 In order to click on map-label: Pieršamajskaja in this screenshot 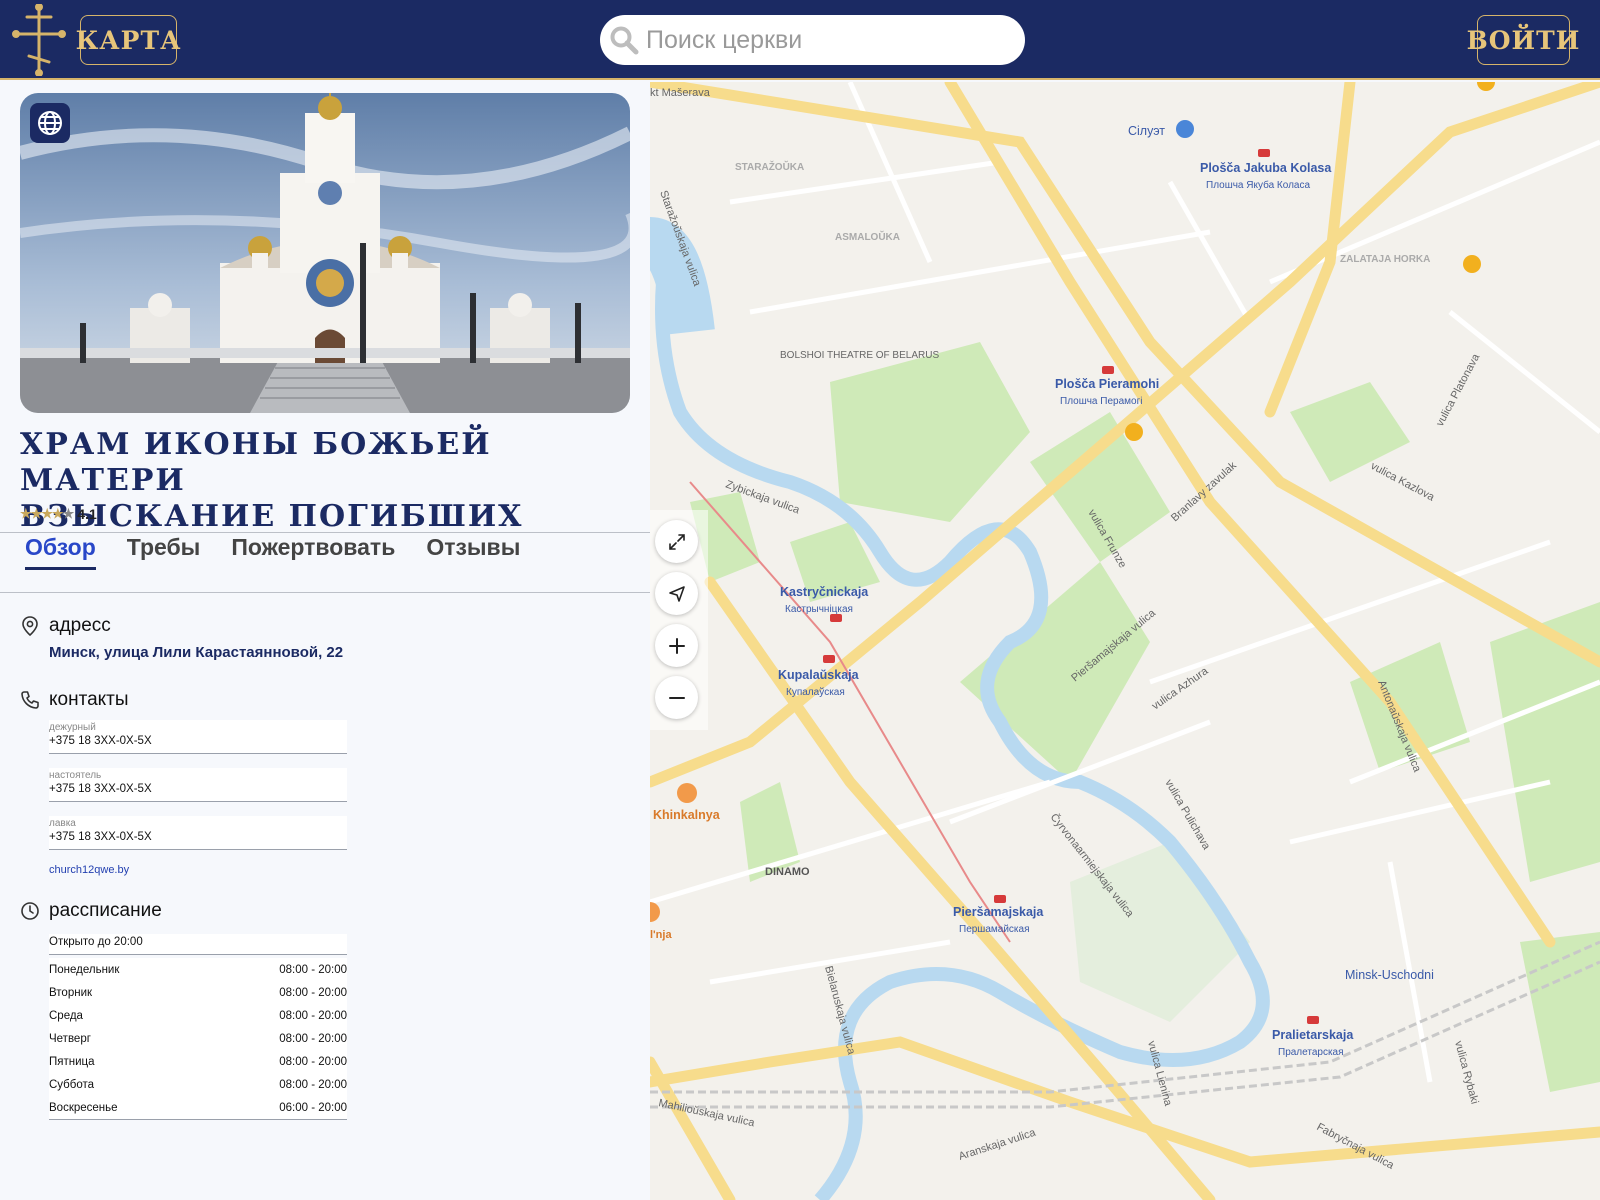, I will do `click(998, 912)`.